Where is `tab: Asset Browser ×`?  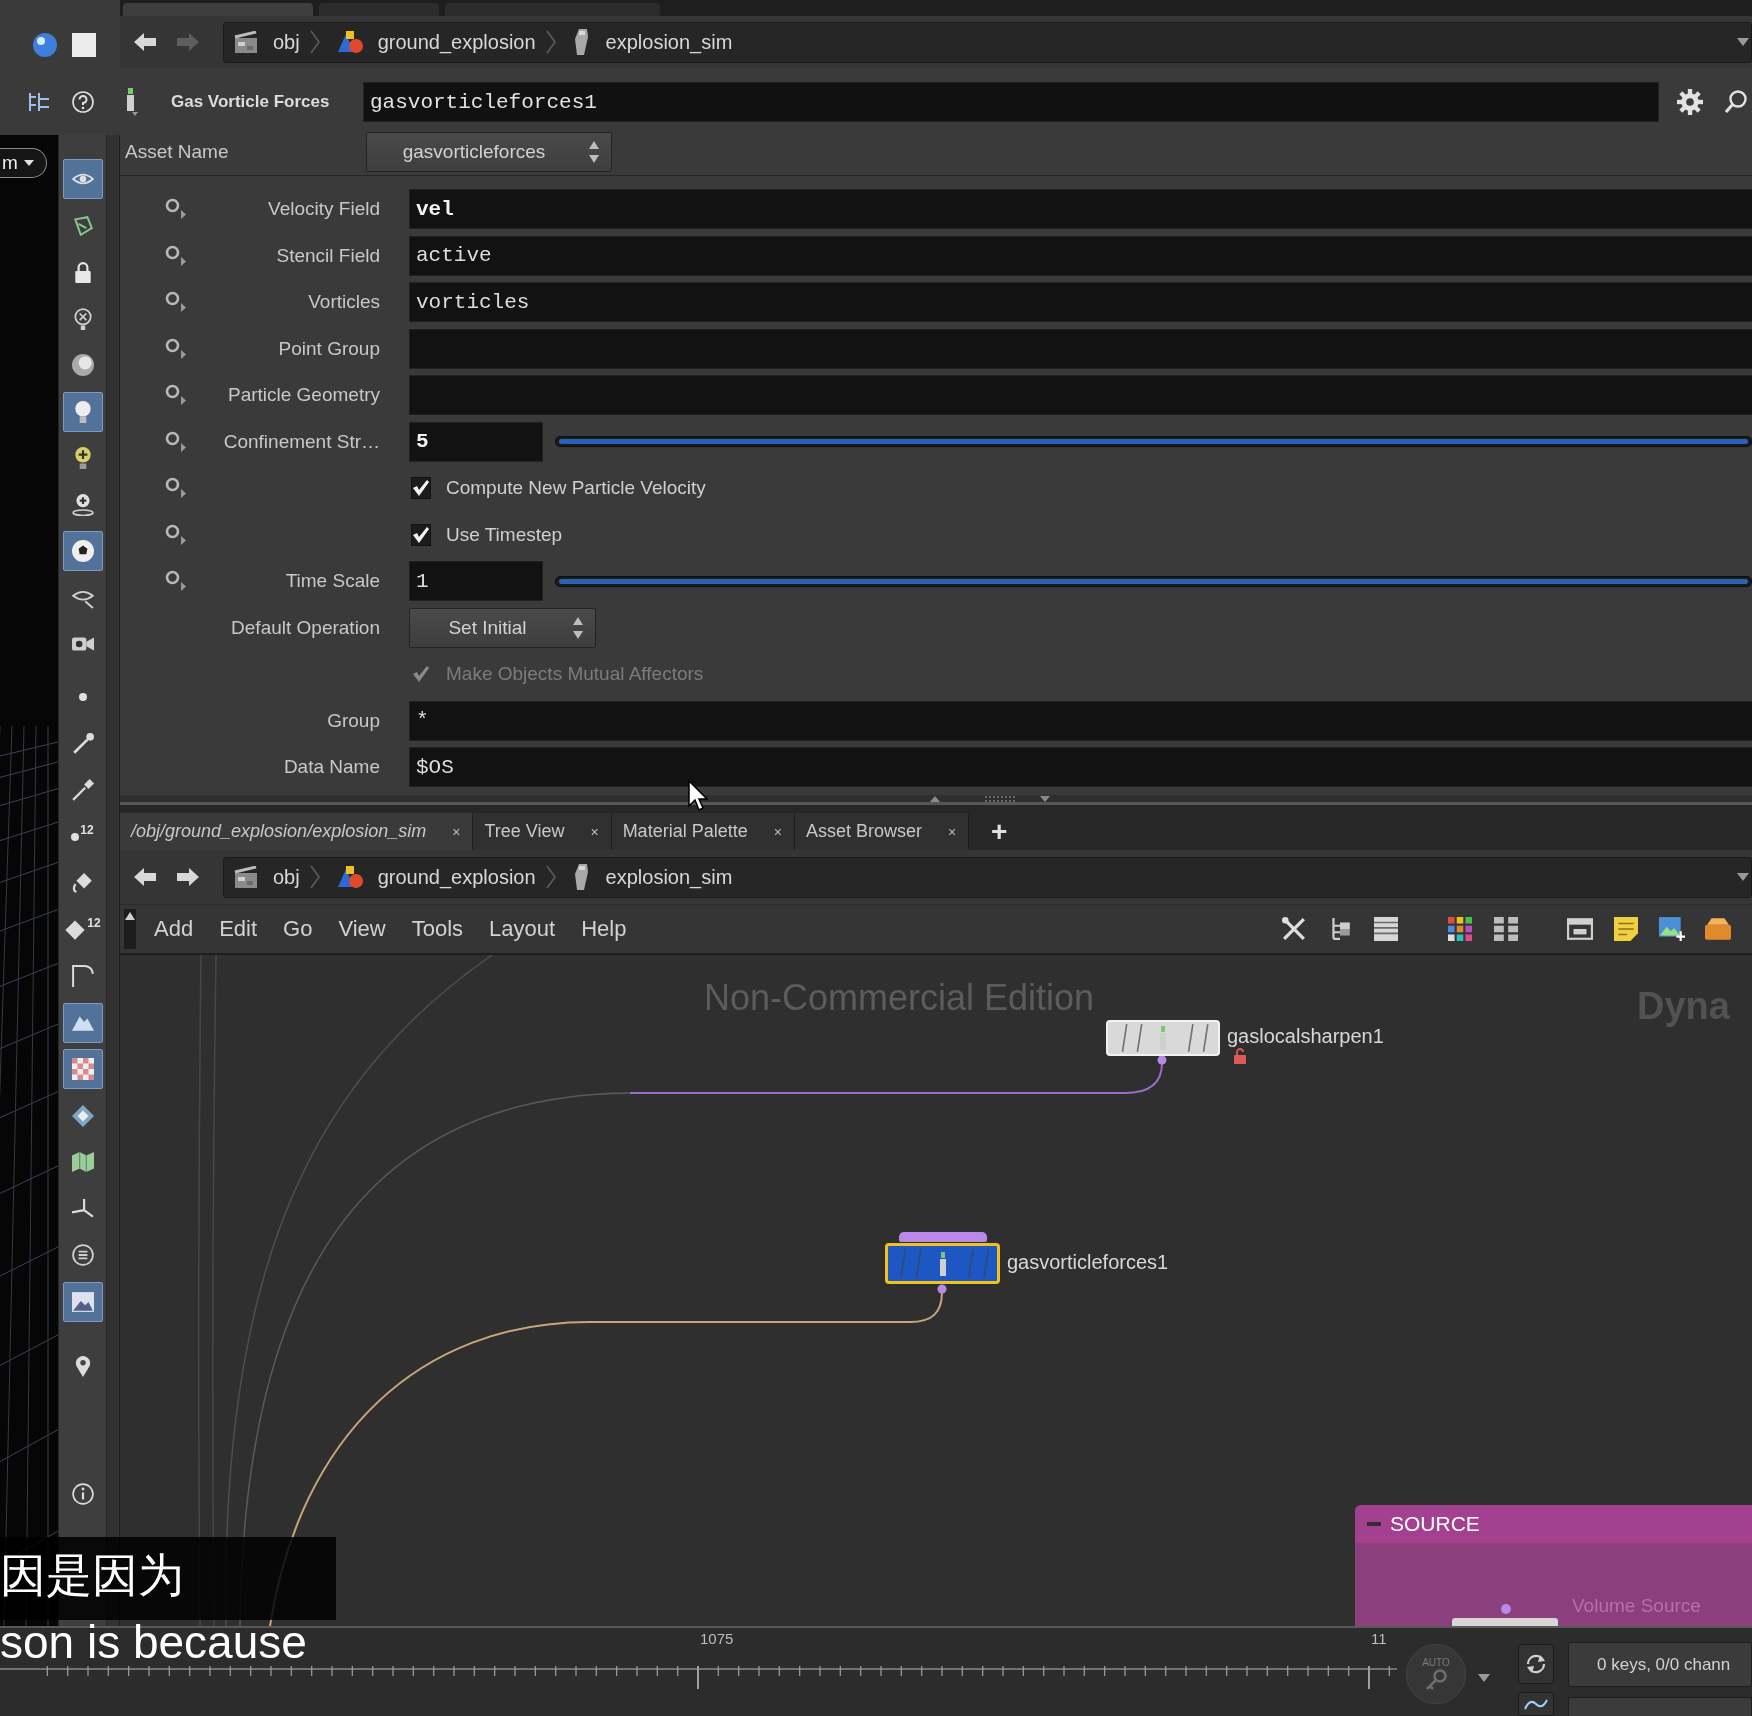
tab: Asset Browser × is located at coordinates (882, 831).